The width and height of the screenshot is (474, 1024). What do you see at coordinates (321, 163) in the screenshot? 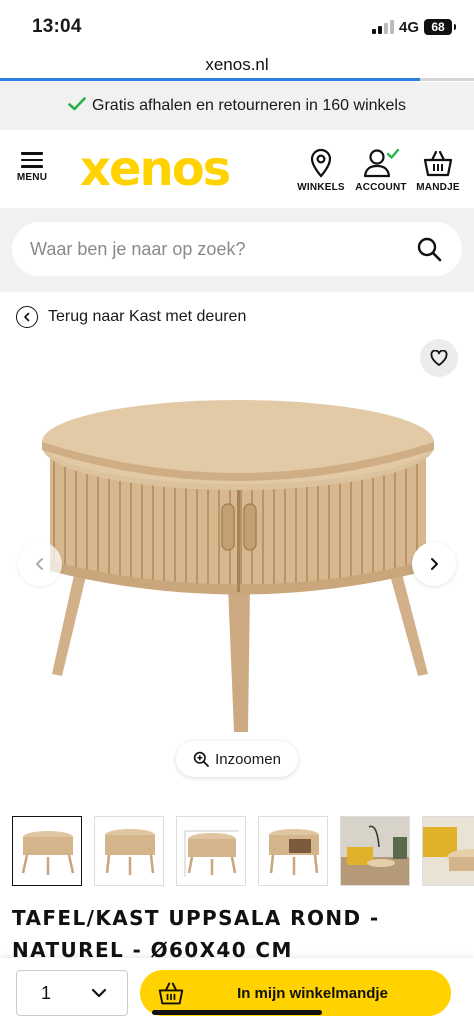
I see `location-pin-icon` at bounding box center [321, 163].